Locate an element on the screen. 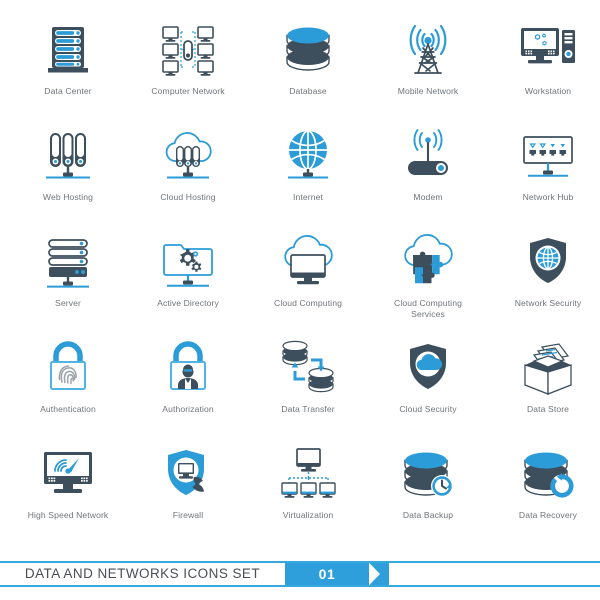 This screenshot has width=600, height=600. icon-label: Web Hosting is located at coordinates (68, 197).